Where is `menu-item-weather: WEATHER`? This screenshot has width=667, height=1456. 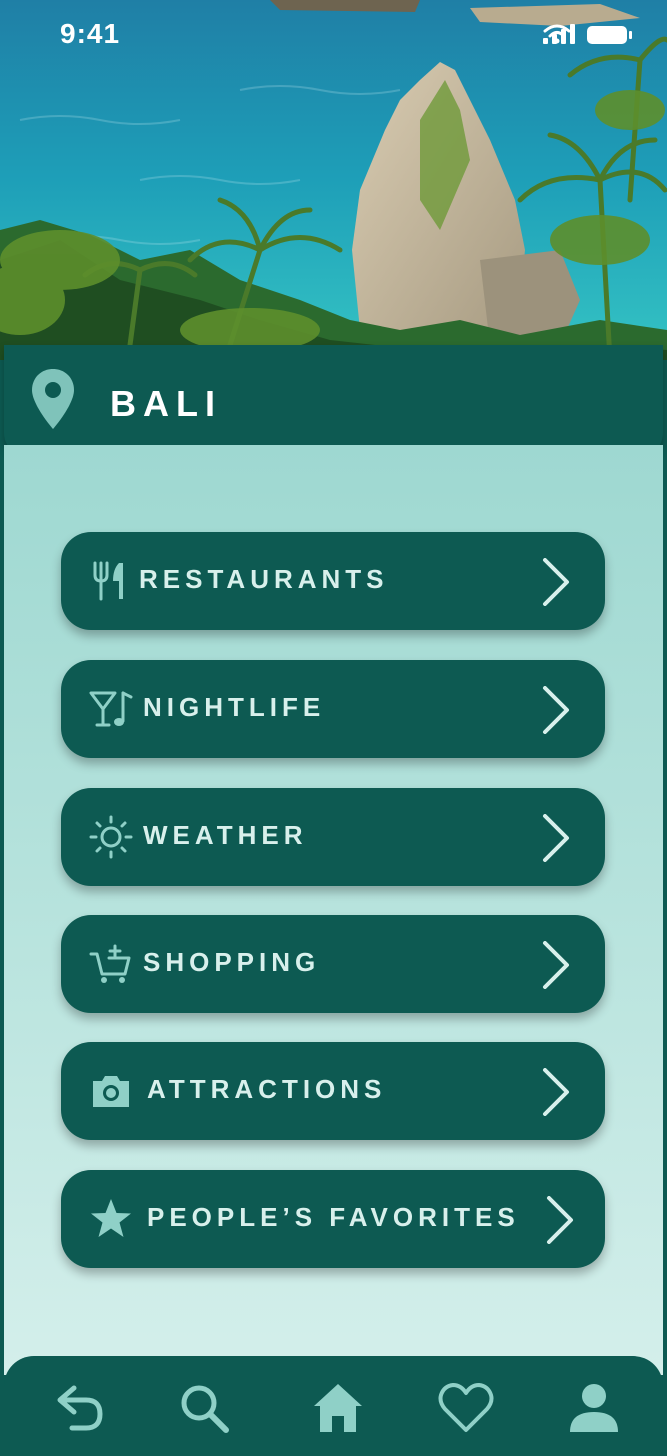
menu-item-weather: WEATHER is located at coordinates (333, 837).